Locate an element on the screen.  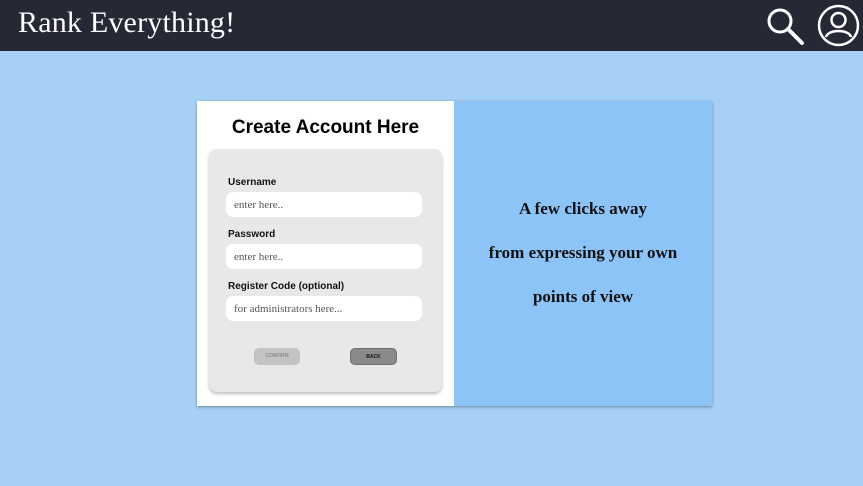
username-input is located at coordinates (324, 204).